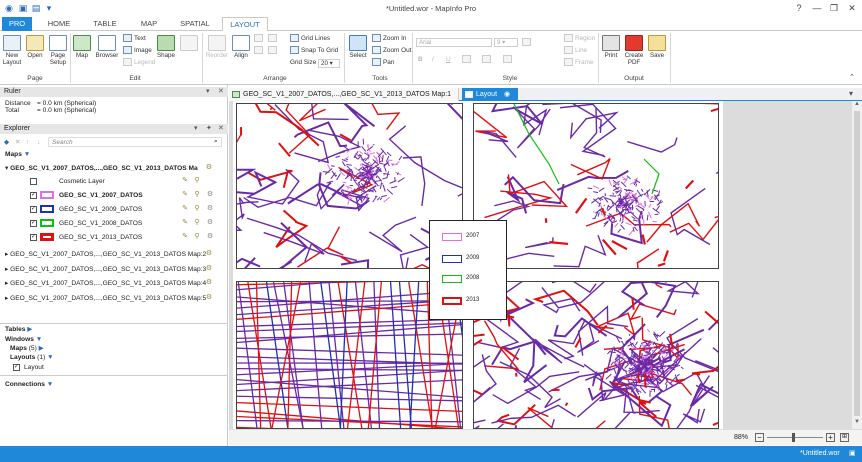  What do you see at coordinates (852, 8) in the screenshot?
I see `close-button: ✕` at bounding box center [852, 8].